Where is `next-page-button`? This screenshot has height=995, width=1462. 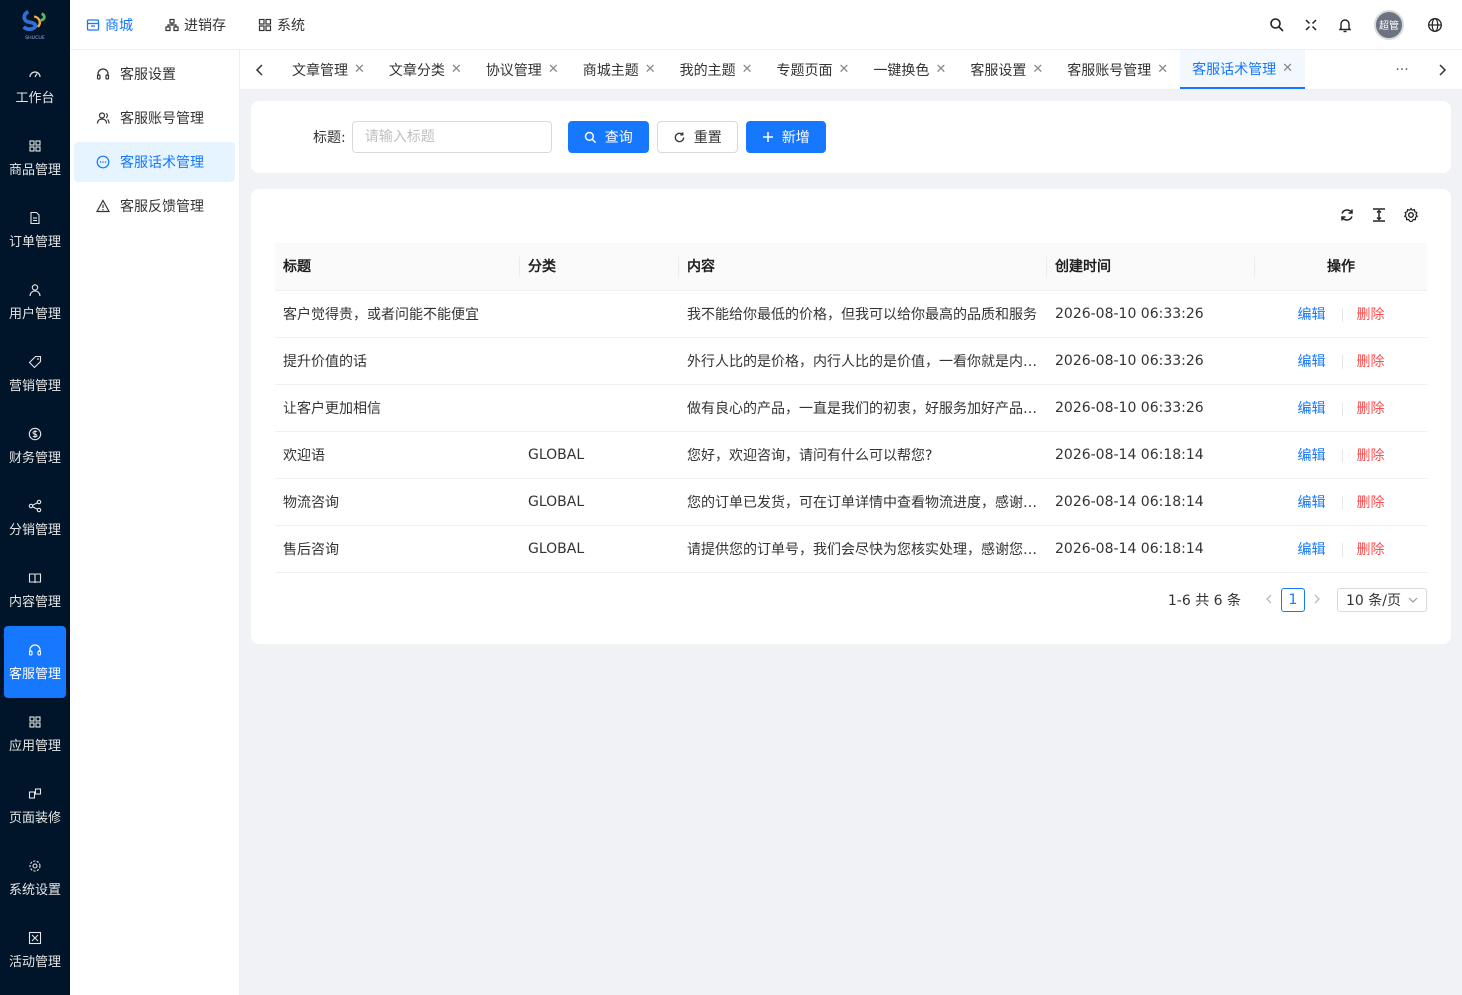
next-page-button is located at coordinates (1317, 600).